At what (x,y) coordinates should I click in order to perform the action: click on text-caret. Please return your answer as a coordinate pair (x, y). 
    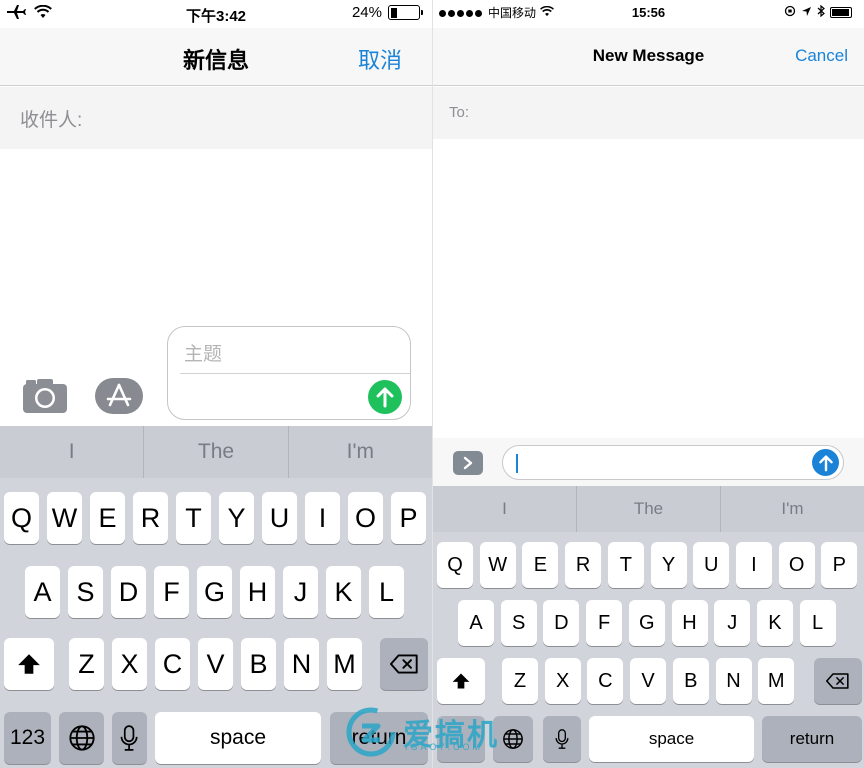
    Looking at the image, I should click on (517, 463).